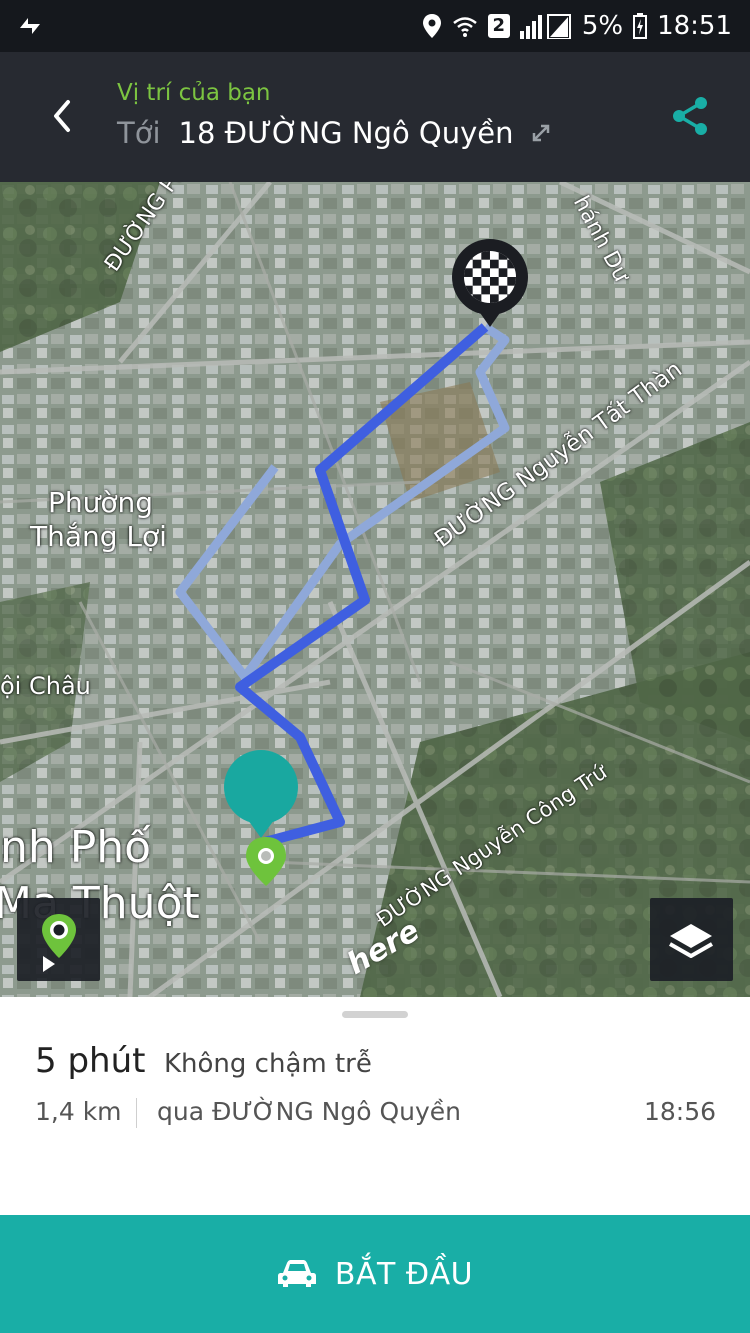  What do you see at coordinates (346, 133) in the screenshot?
I see `destination-name: 18 ĐƯỜNG Ngô Quyền` at bounding box center [346, 133].